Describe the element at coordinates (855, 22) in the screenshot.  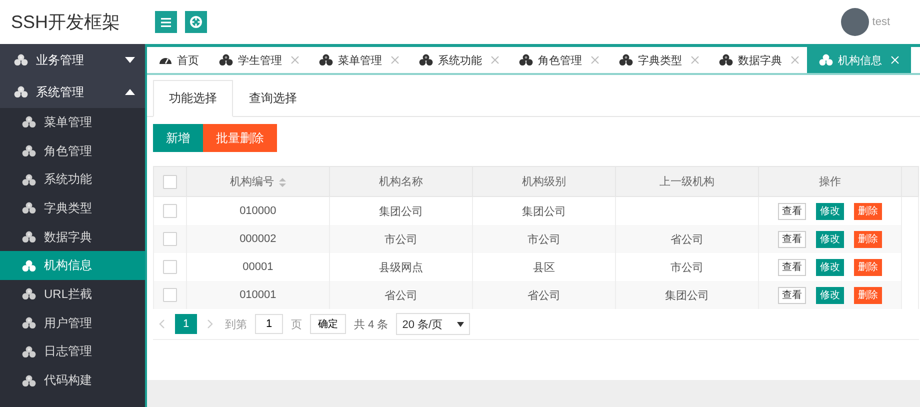
I see `user-avatar` at that location.